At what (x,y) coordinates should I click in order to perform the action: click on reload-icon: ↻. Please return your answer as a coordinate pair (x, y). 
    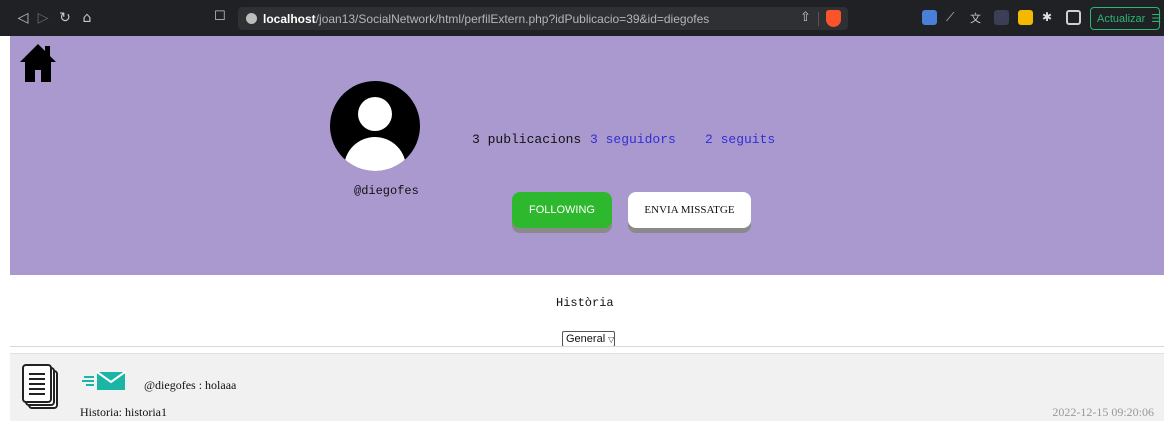
    Looking at the image, I should click on (65, 18).